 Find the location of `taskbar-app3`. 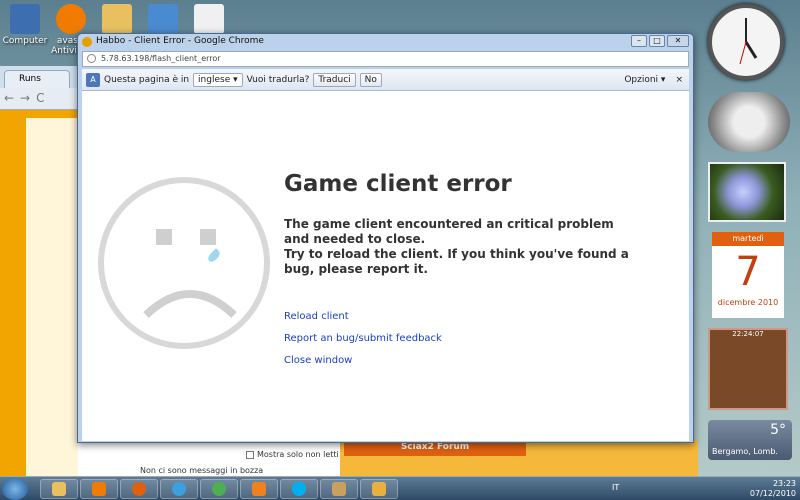

taskbar-app3 is located at coordinates (379, 489).